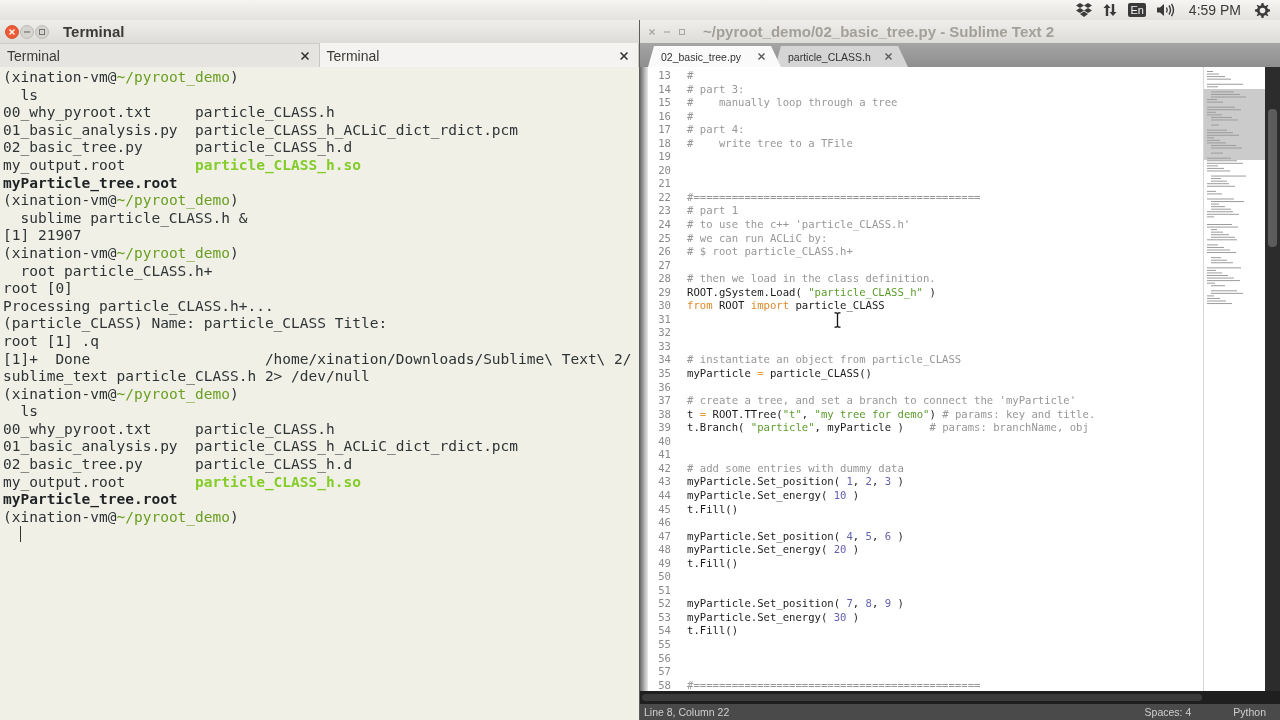 The image size is (1280, 720). I want to click on line-number: 25, so click(664, 238).